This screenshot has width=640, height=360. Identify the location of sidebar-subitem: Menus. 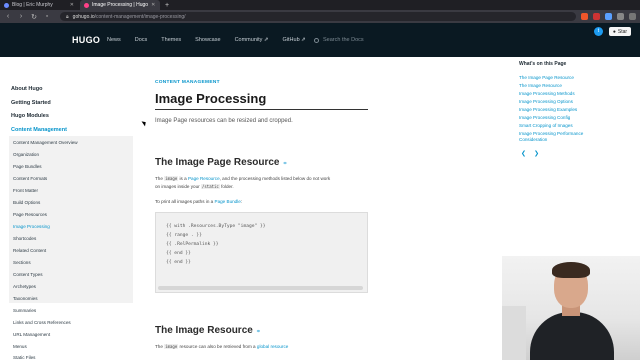
(20, 346).